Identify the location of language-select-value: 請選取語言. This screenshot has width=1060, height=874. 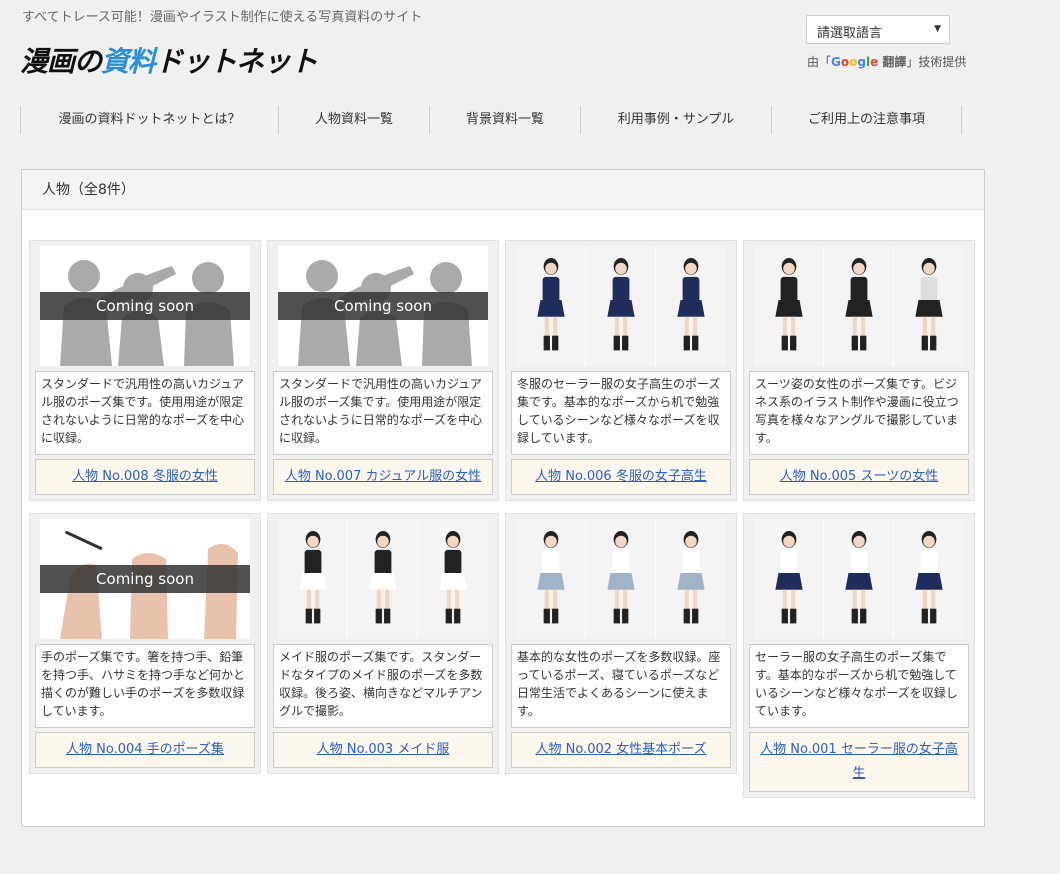
(850, 33).